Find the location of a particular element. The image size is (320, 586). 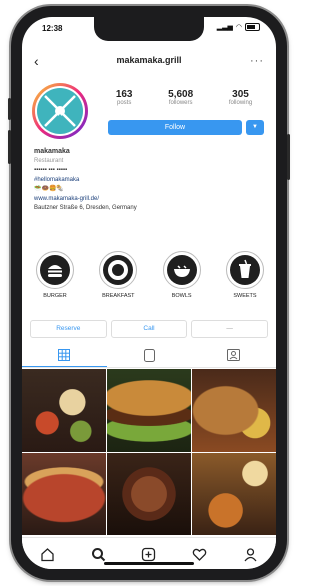

status-icons: ▂▃▅ ◠ is located at coordinates (238, 27).